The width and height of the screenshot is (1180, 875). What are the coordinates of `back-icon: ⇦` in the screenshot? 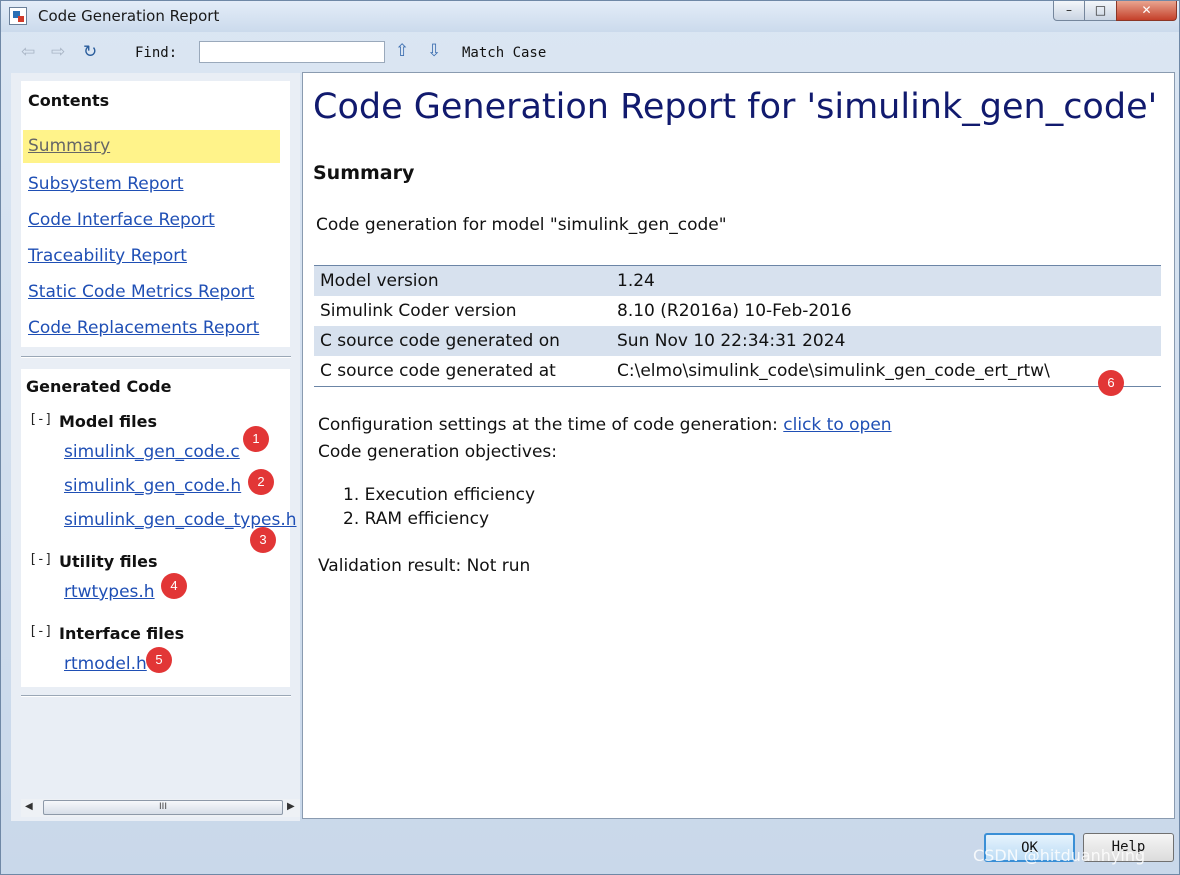 It's located at (28, 52).